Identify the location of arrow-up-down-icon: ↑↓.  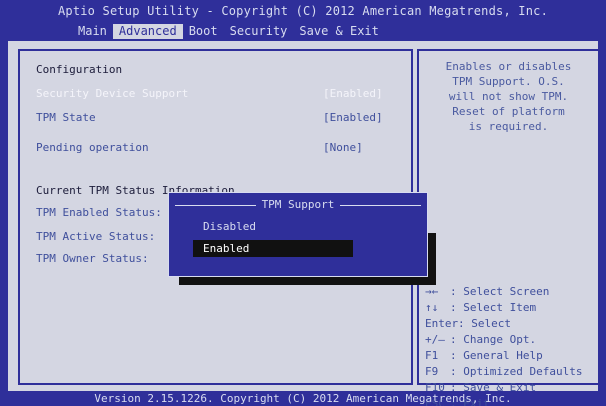
(432, 307).